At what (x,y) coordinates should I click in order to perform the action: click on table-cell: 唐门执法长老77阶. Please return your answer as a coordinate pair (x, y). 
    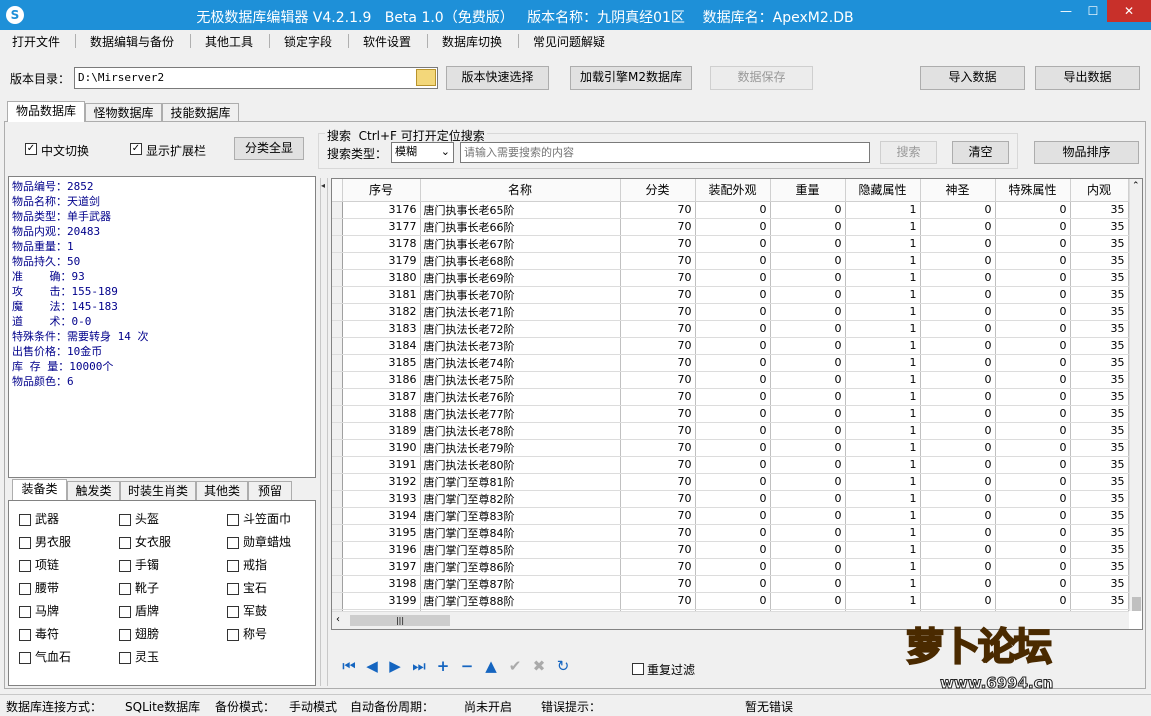
    Looking at the image, I should click on (520, 414).